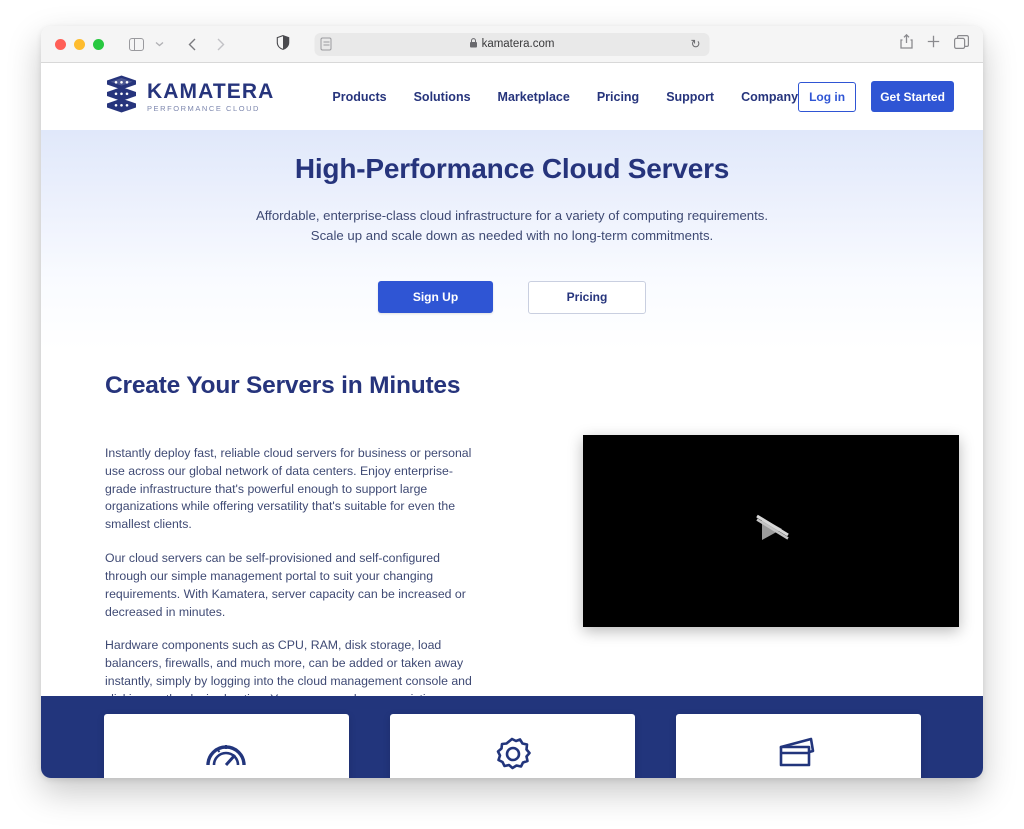 The width and height of the screenshot is (1024, 829). Describe the element at coordinates (326, 44) in the screenshot. I see `reader-view-icon` at that location.